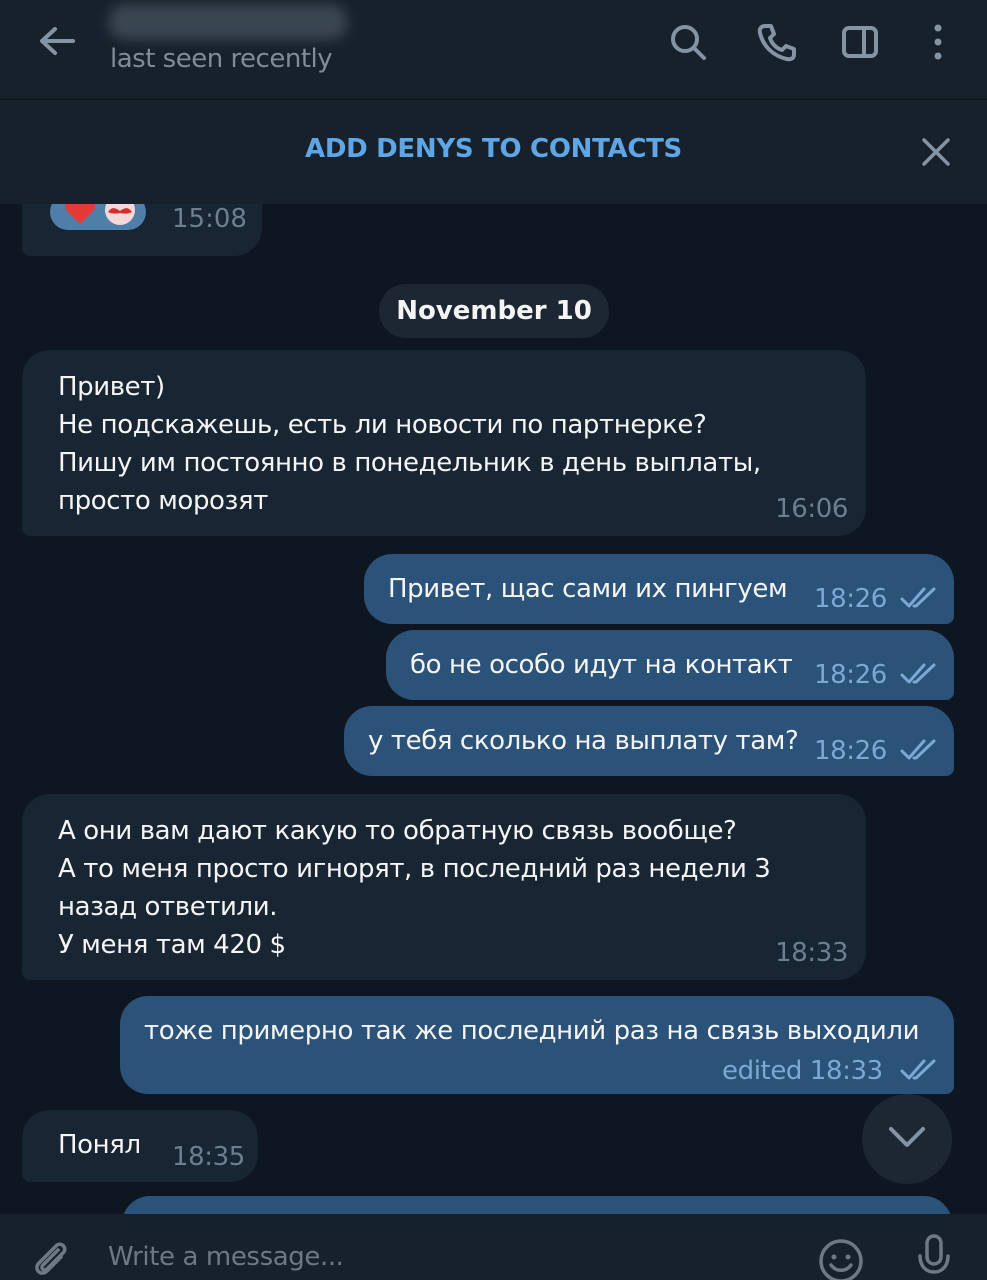 The height and width of the screenshot is (1280, 987). What do you see at coordinates (57, 41) in the screenshot?
I see `back-arrow-icon` at bounding box center [57, 41].